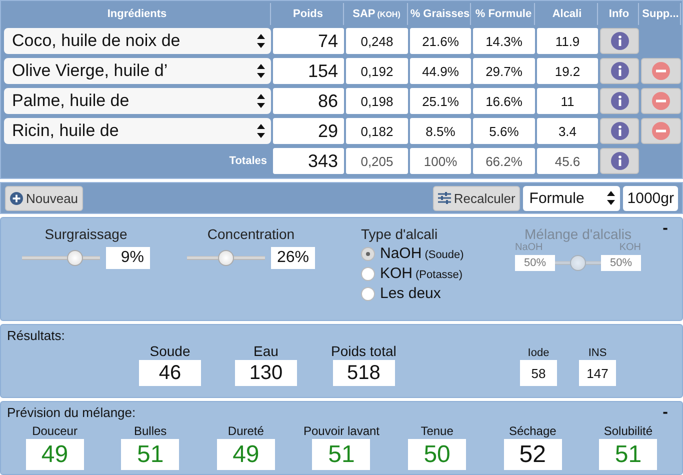 The image size is (683, 475). I want to click on section-title: Prévision du mélange:, so click(71, 412).